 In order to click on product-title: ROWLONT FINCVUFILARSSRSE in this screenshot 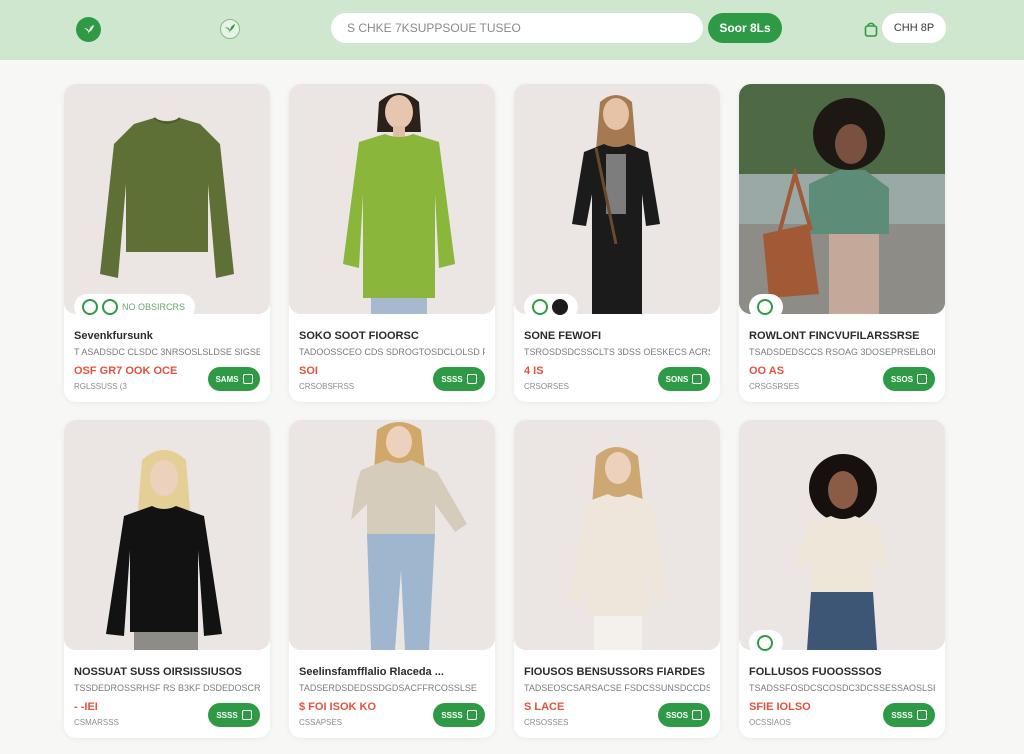, I will do `click(834, 336)`.